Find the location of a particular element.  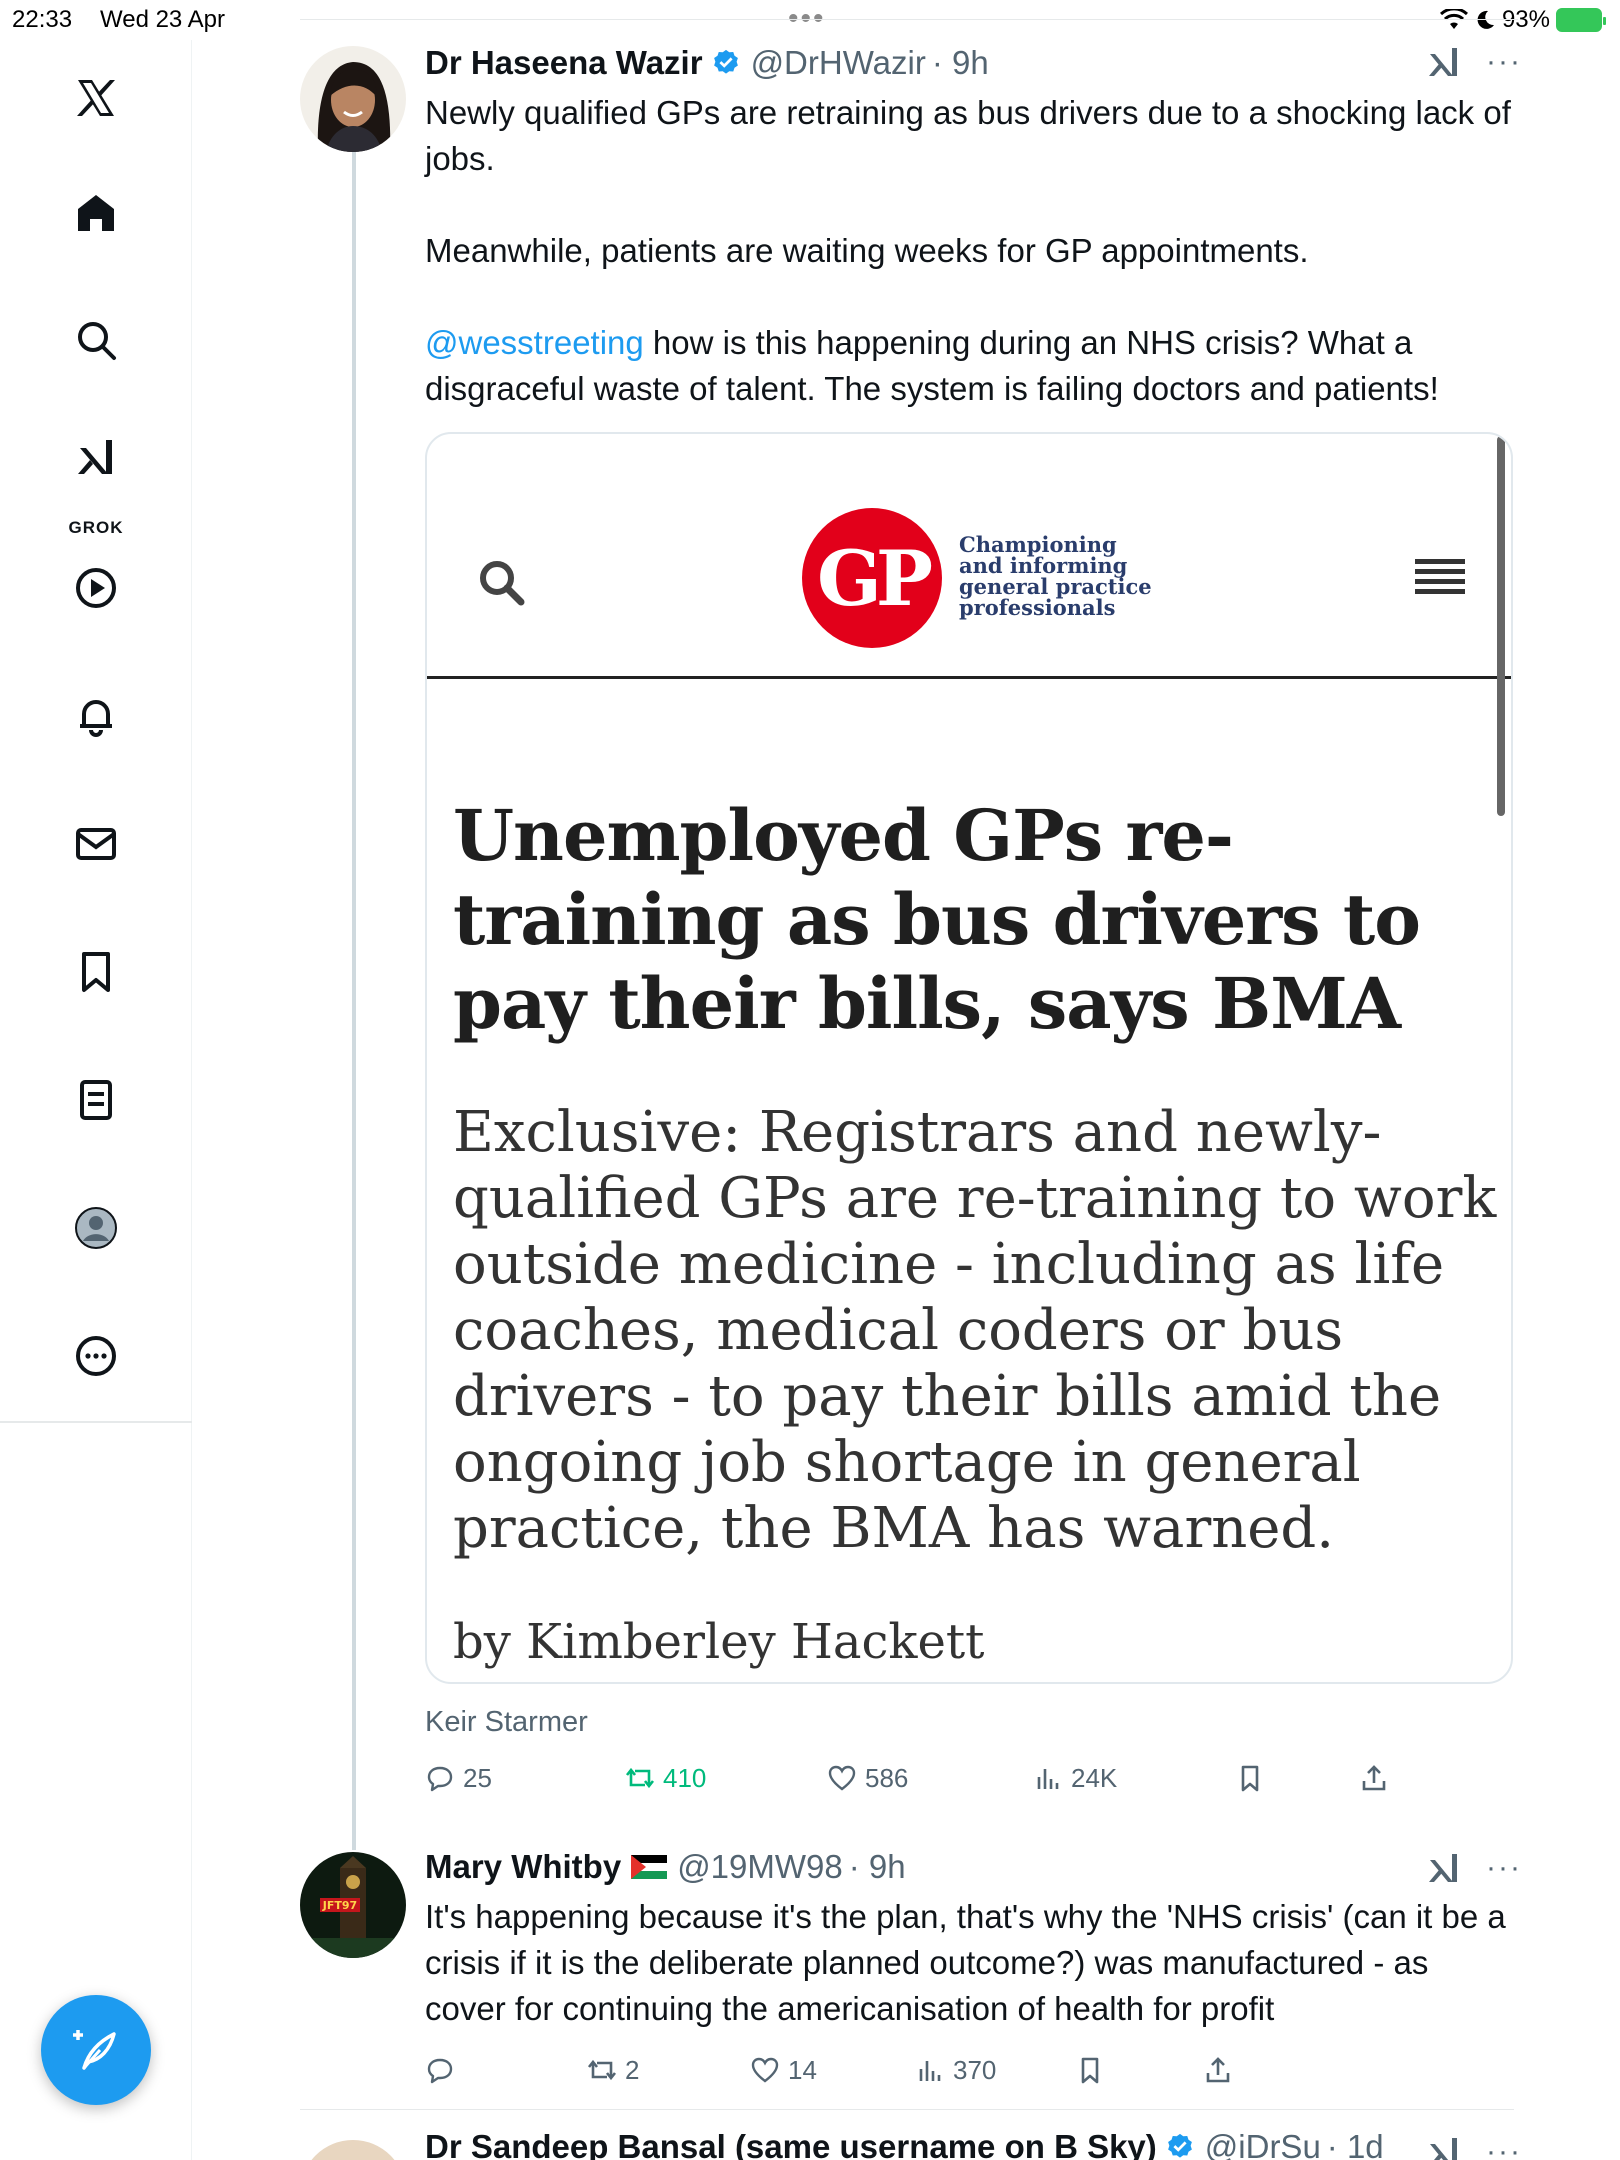

tweet-header: Dr Haseena Wazir @DrHWazir · 9h is located at coordinates (707, 63).